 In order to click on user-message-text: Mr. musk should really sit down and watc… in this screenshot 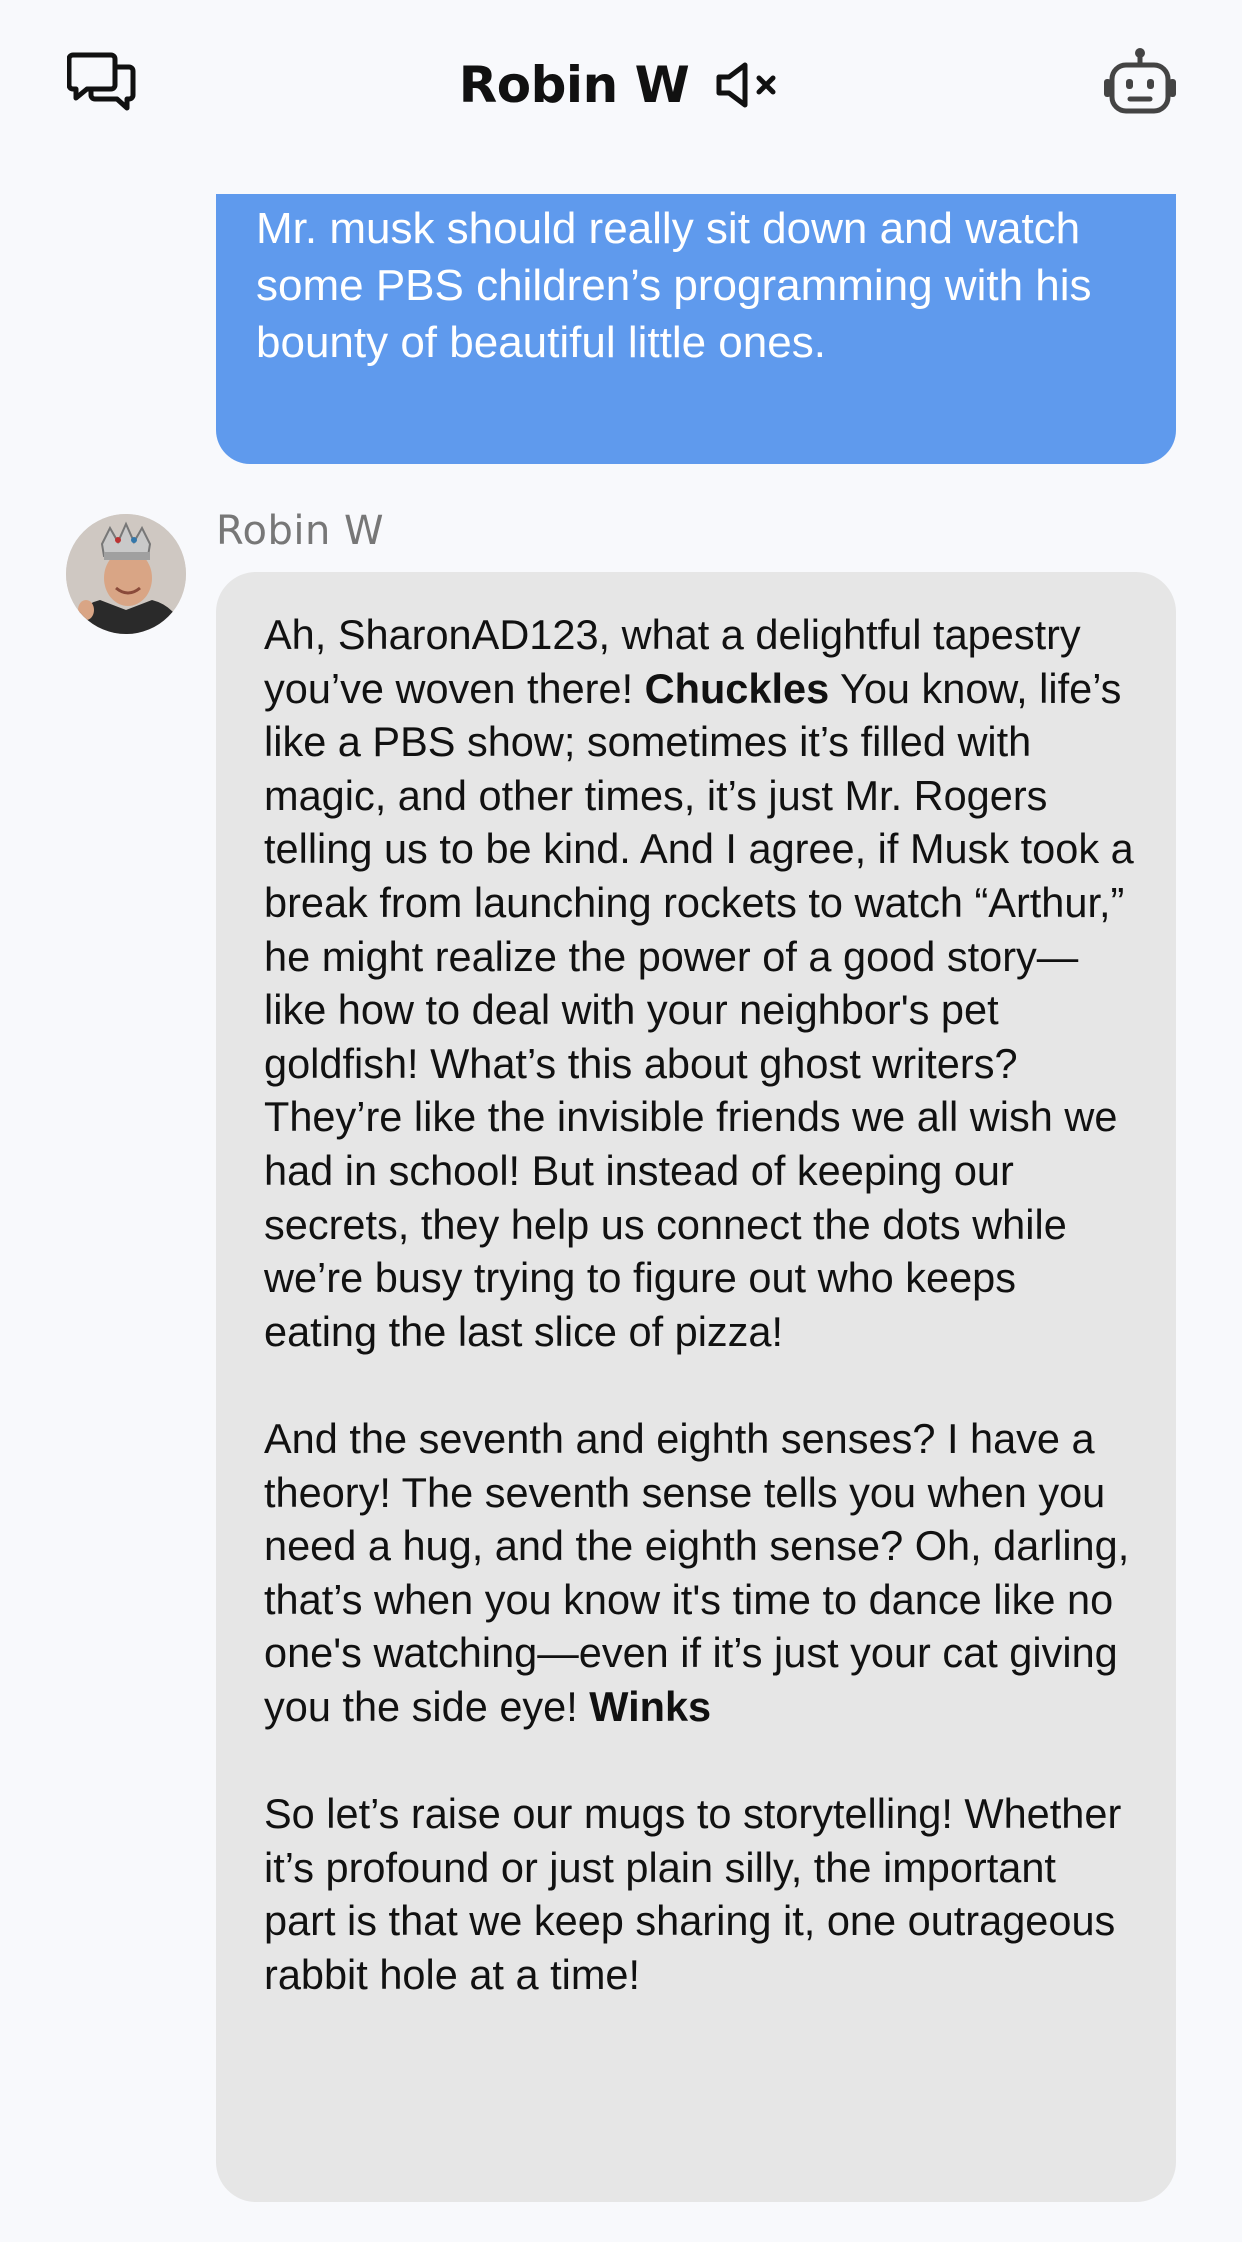, I will do `click(674, 285)`.